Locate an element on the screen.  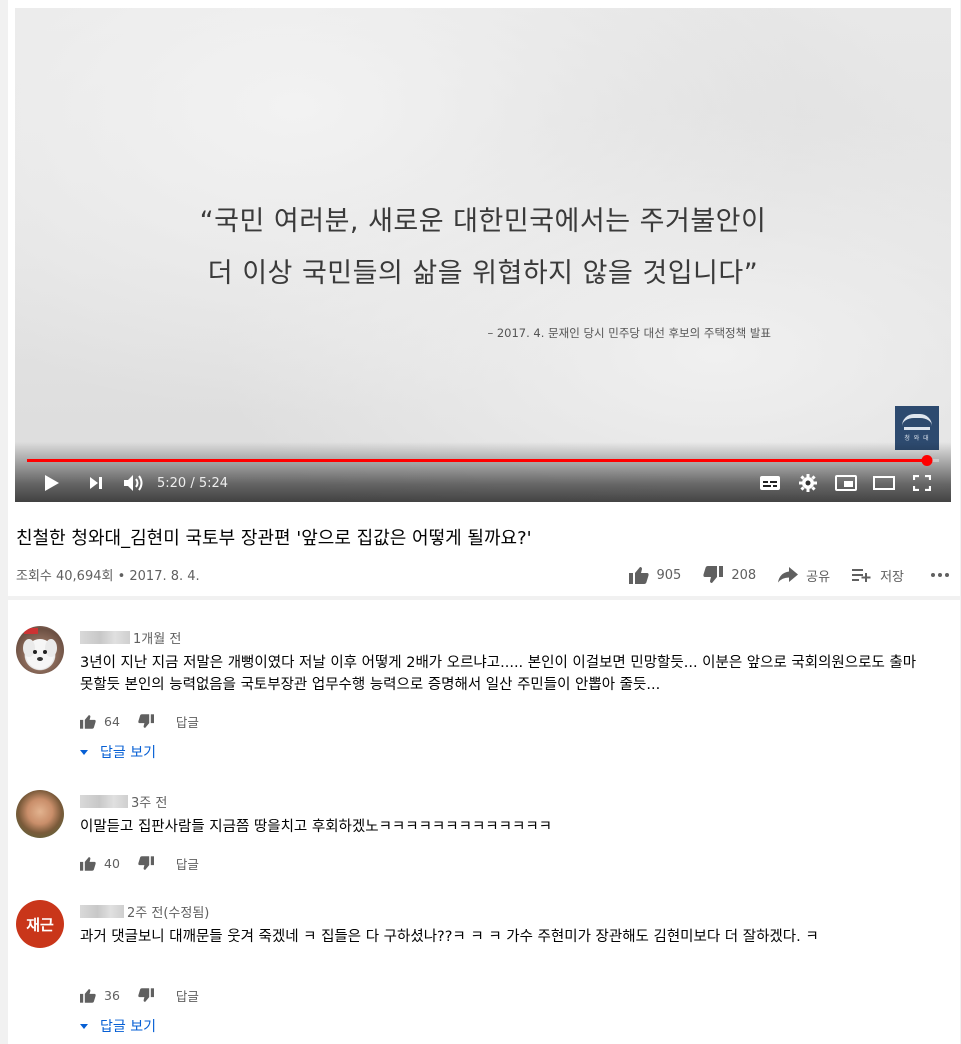
video-meta: 조회수 40,694회 • 2017. 8. 4. is located at coordinates (108, 576).